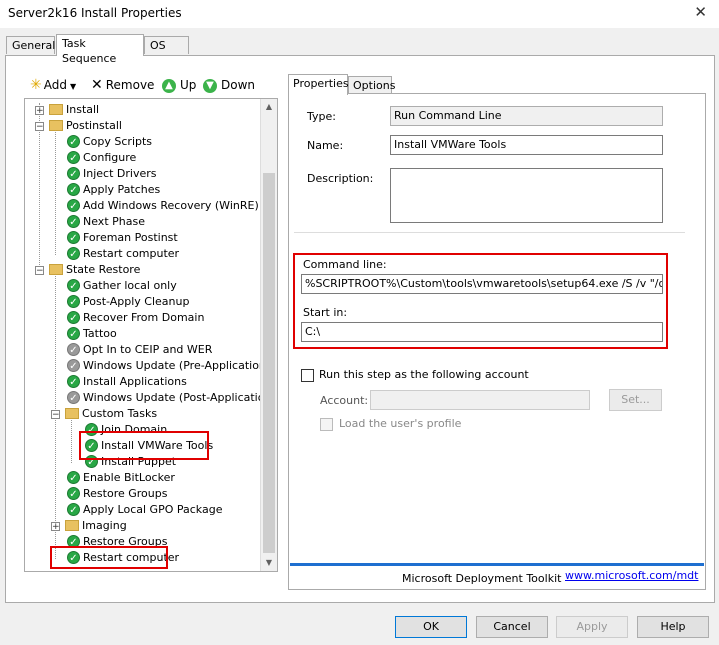 Image resolution: width=719 pixels, height=645 pixels. Describe the element at coordinates (101, 158) in the screenshot. I see `tree-item: ✓ Configure` at that location.